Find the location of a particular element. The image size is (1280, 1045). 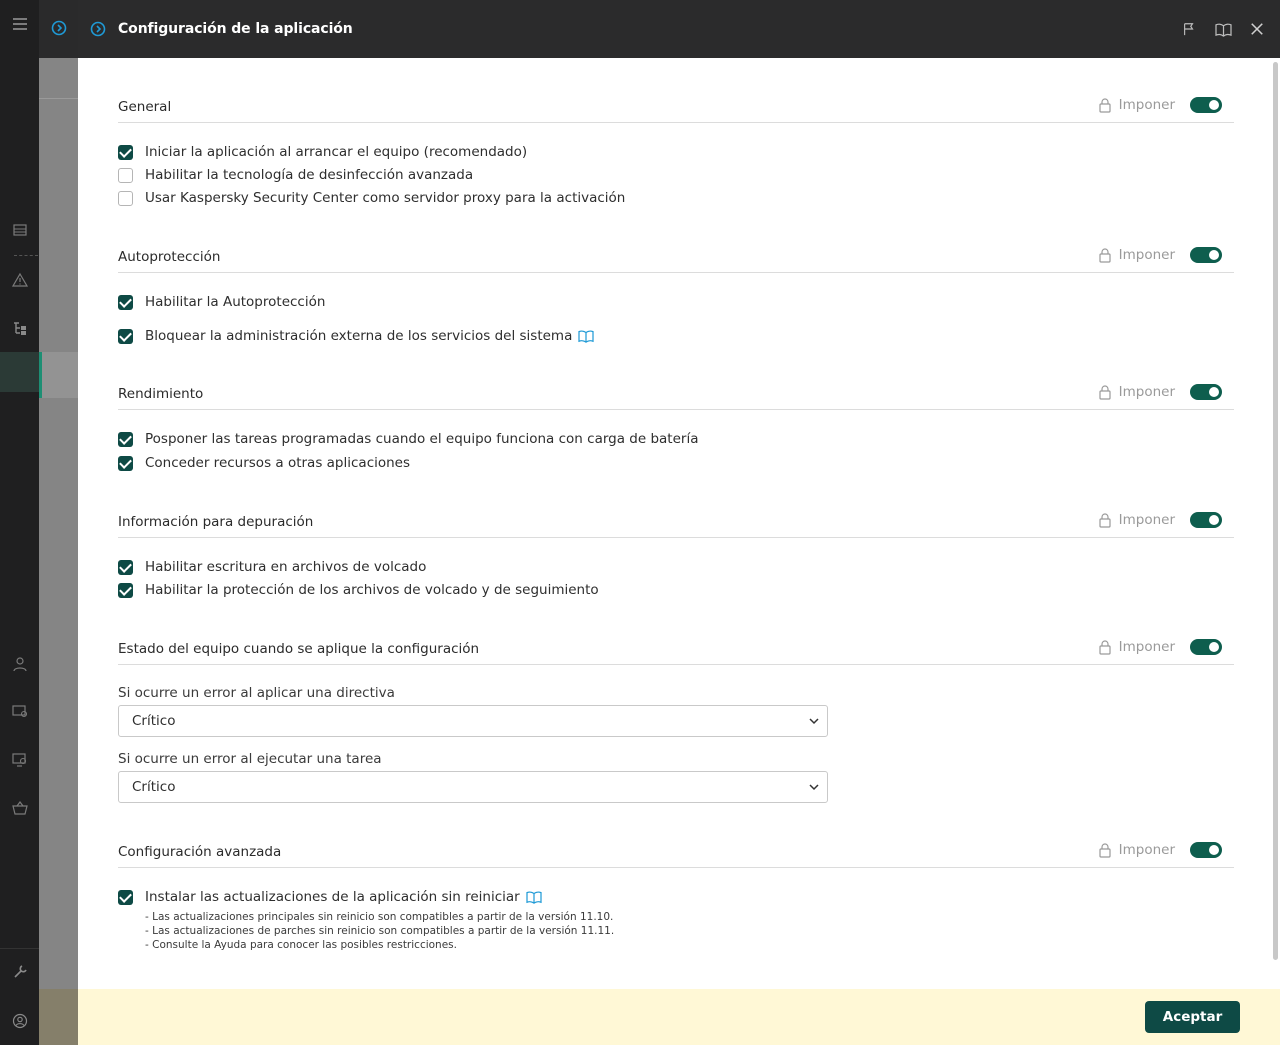

hamburger-menu-icon is located at coordinates (19, 24).